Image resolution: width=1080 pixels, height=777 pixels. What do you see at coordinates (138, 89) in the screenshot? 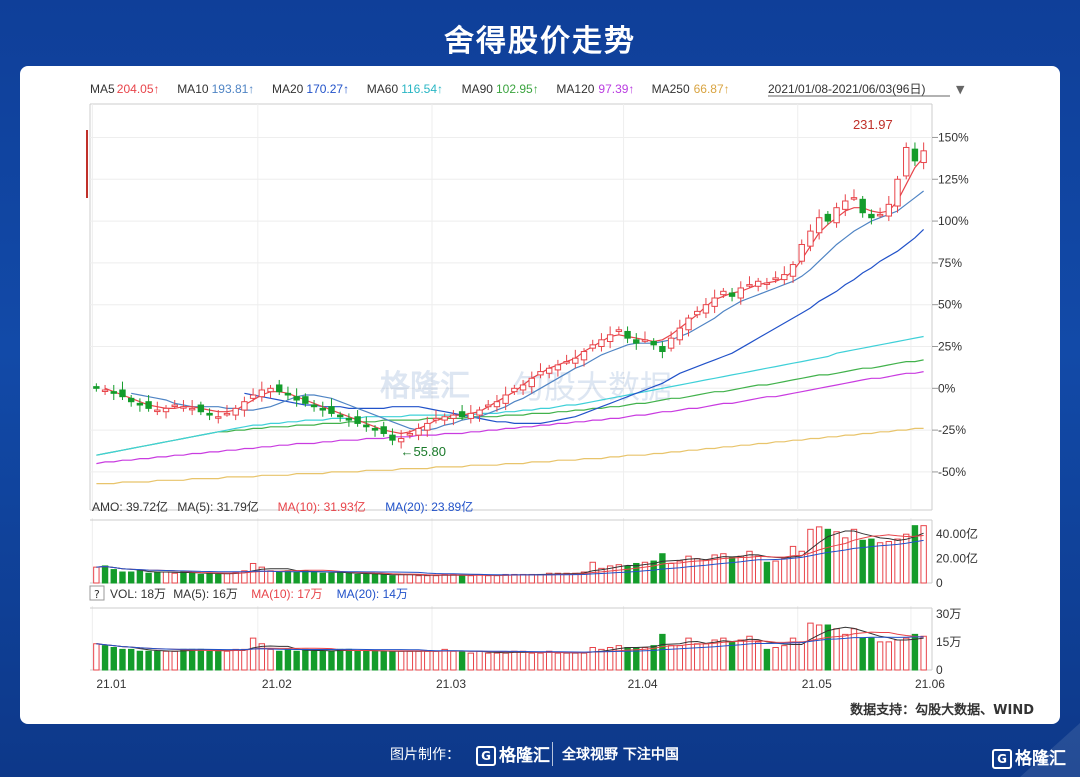
I see `legend-value-ma5: 204.05↑` at bounding box center [138, 89].